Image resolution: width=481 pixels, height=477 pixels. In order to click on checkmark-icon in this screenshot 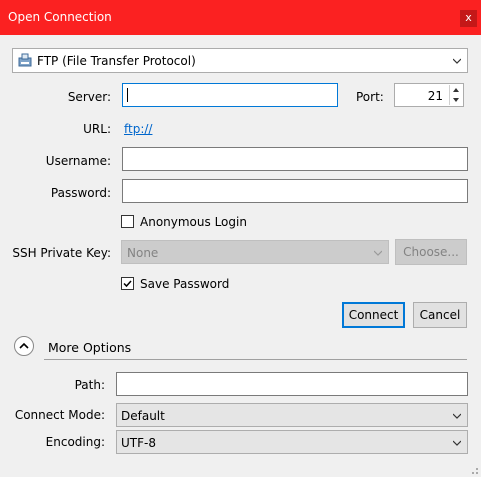, I will do `click(127, 284)`.